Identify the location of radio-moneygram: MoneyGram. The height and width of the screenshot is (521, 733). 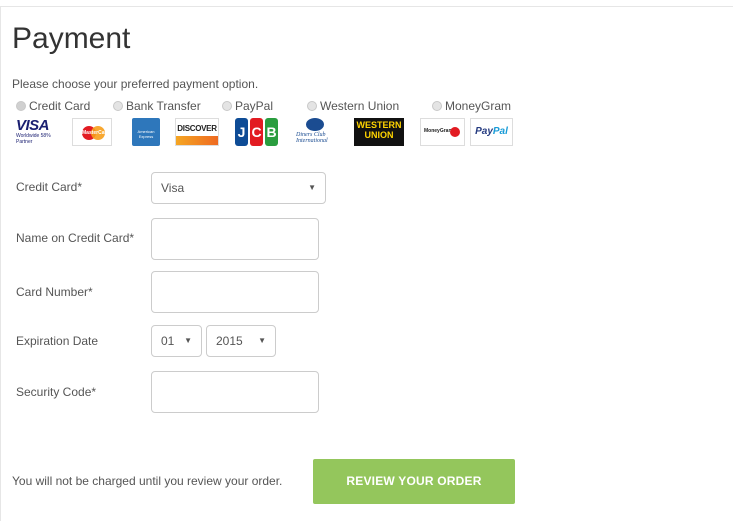
(471, 106).